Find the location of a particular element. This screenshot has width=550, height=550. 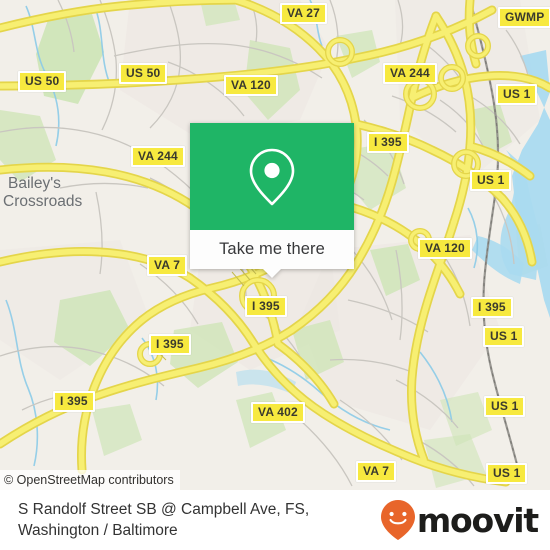

road-shield: GWMP is located at coordinates (524, 17).